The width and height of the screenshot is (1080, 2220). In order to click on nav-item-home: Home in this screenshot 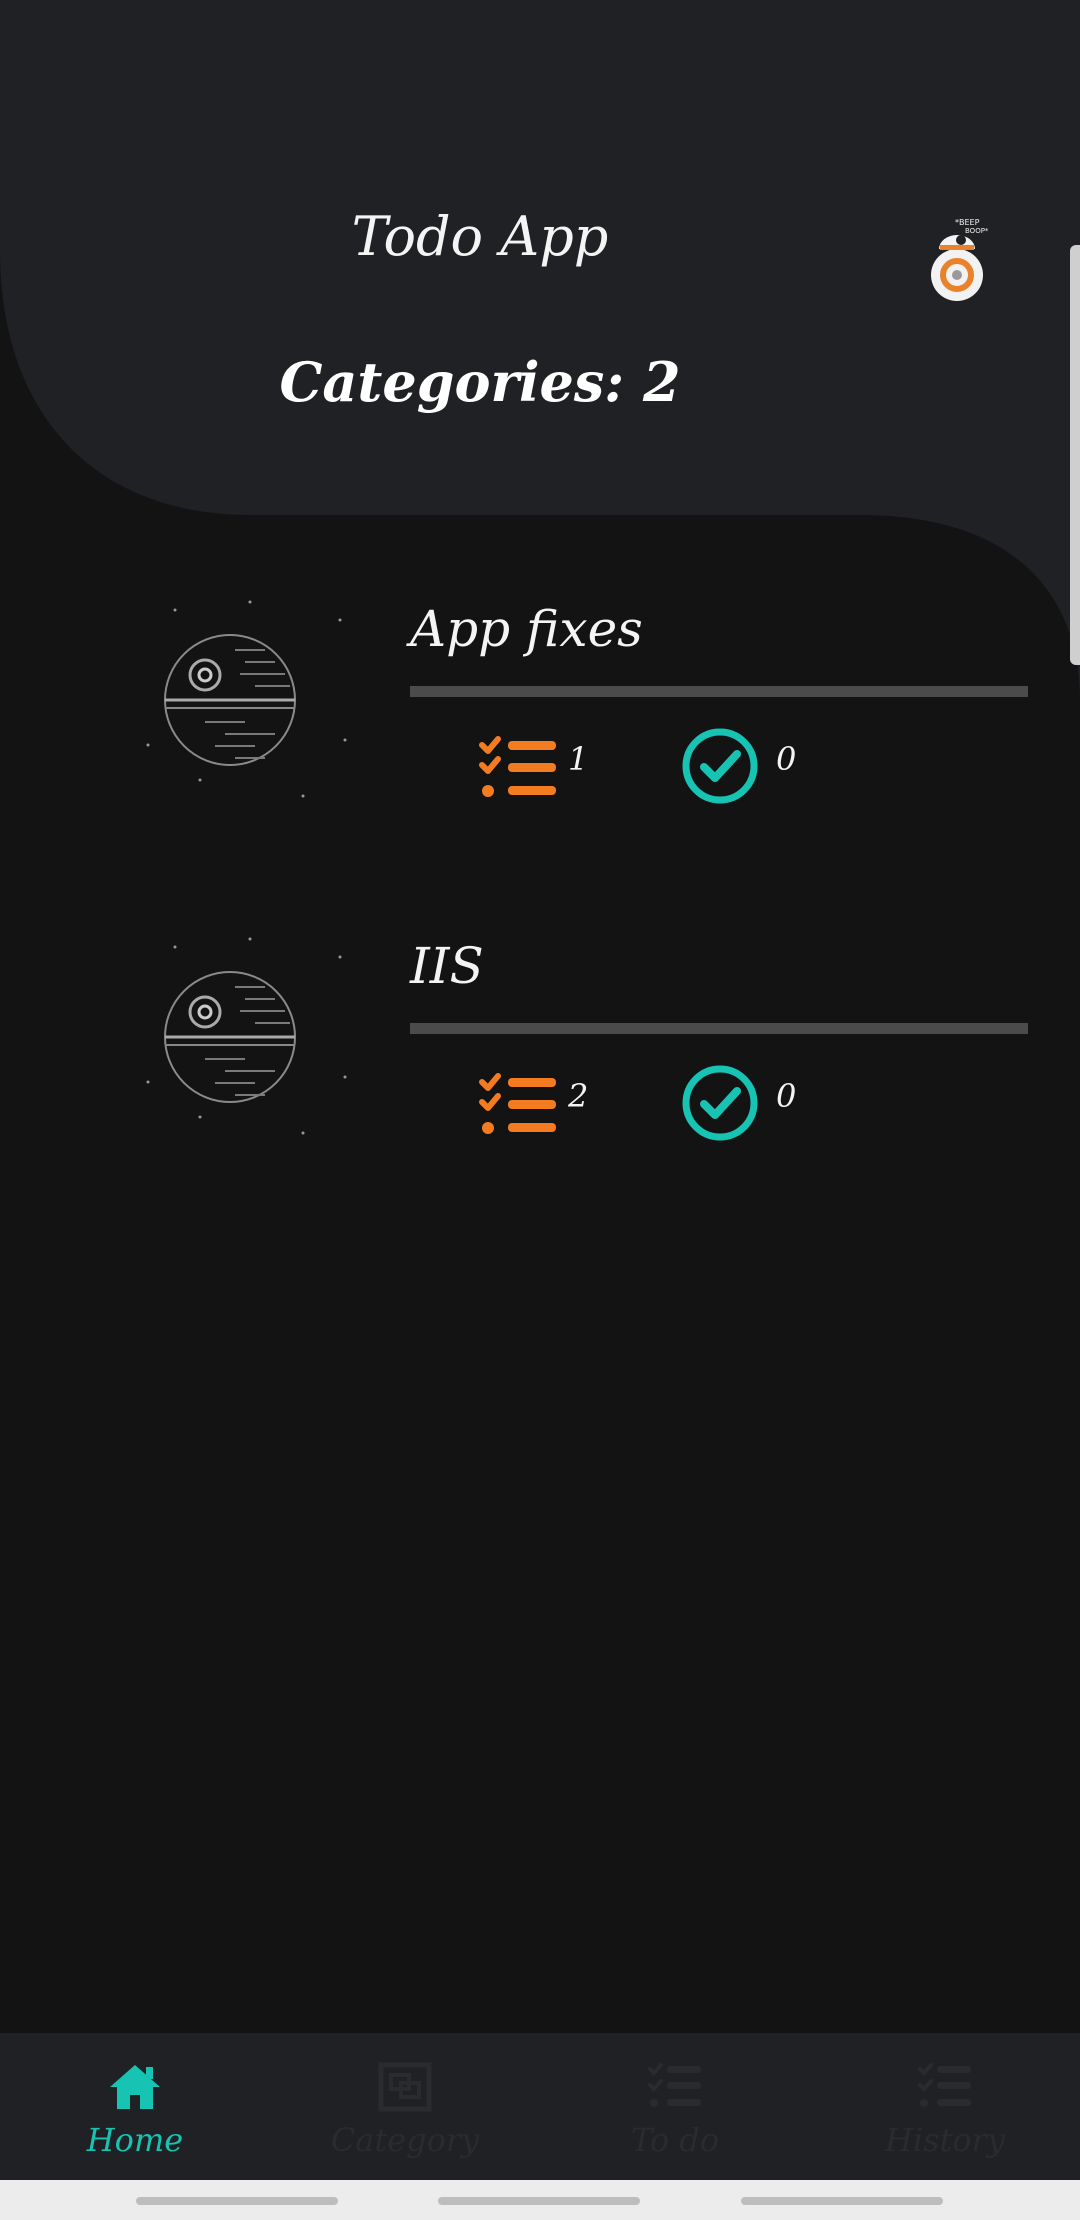, I will do `click(135, 2106)`.